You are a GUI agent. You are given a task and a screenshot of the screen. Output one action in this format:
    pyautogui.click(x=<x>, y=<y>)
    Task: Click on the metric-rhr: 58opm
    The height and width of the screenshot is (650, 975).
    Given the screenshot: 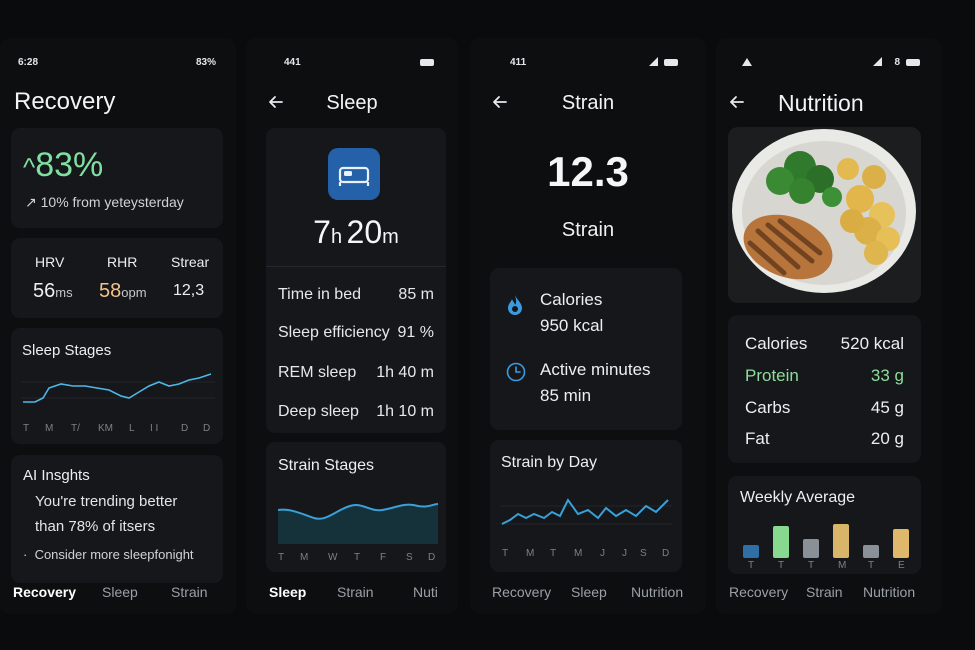 What is the action you would take?
    pyautogui.click(x=123, y=291)
    